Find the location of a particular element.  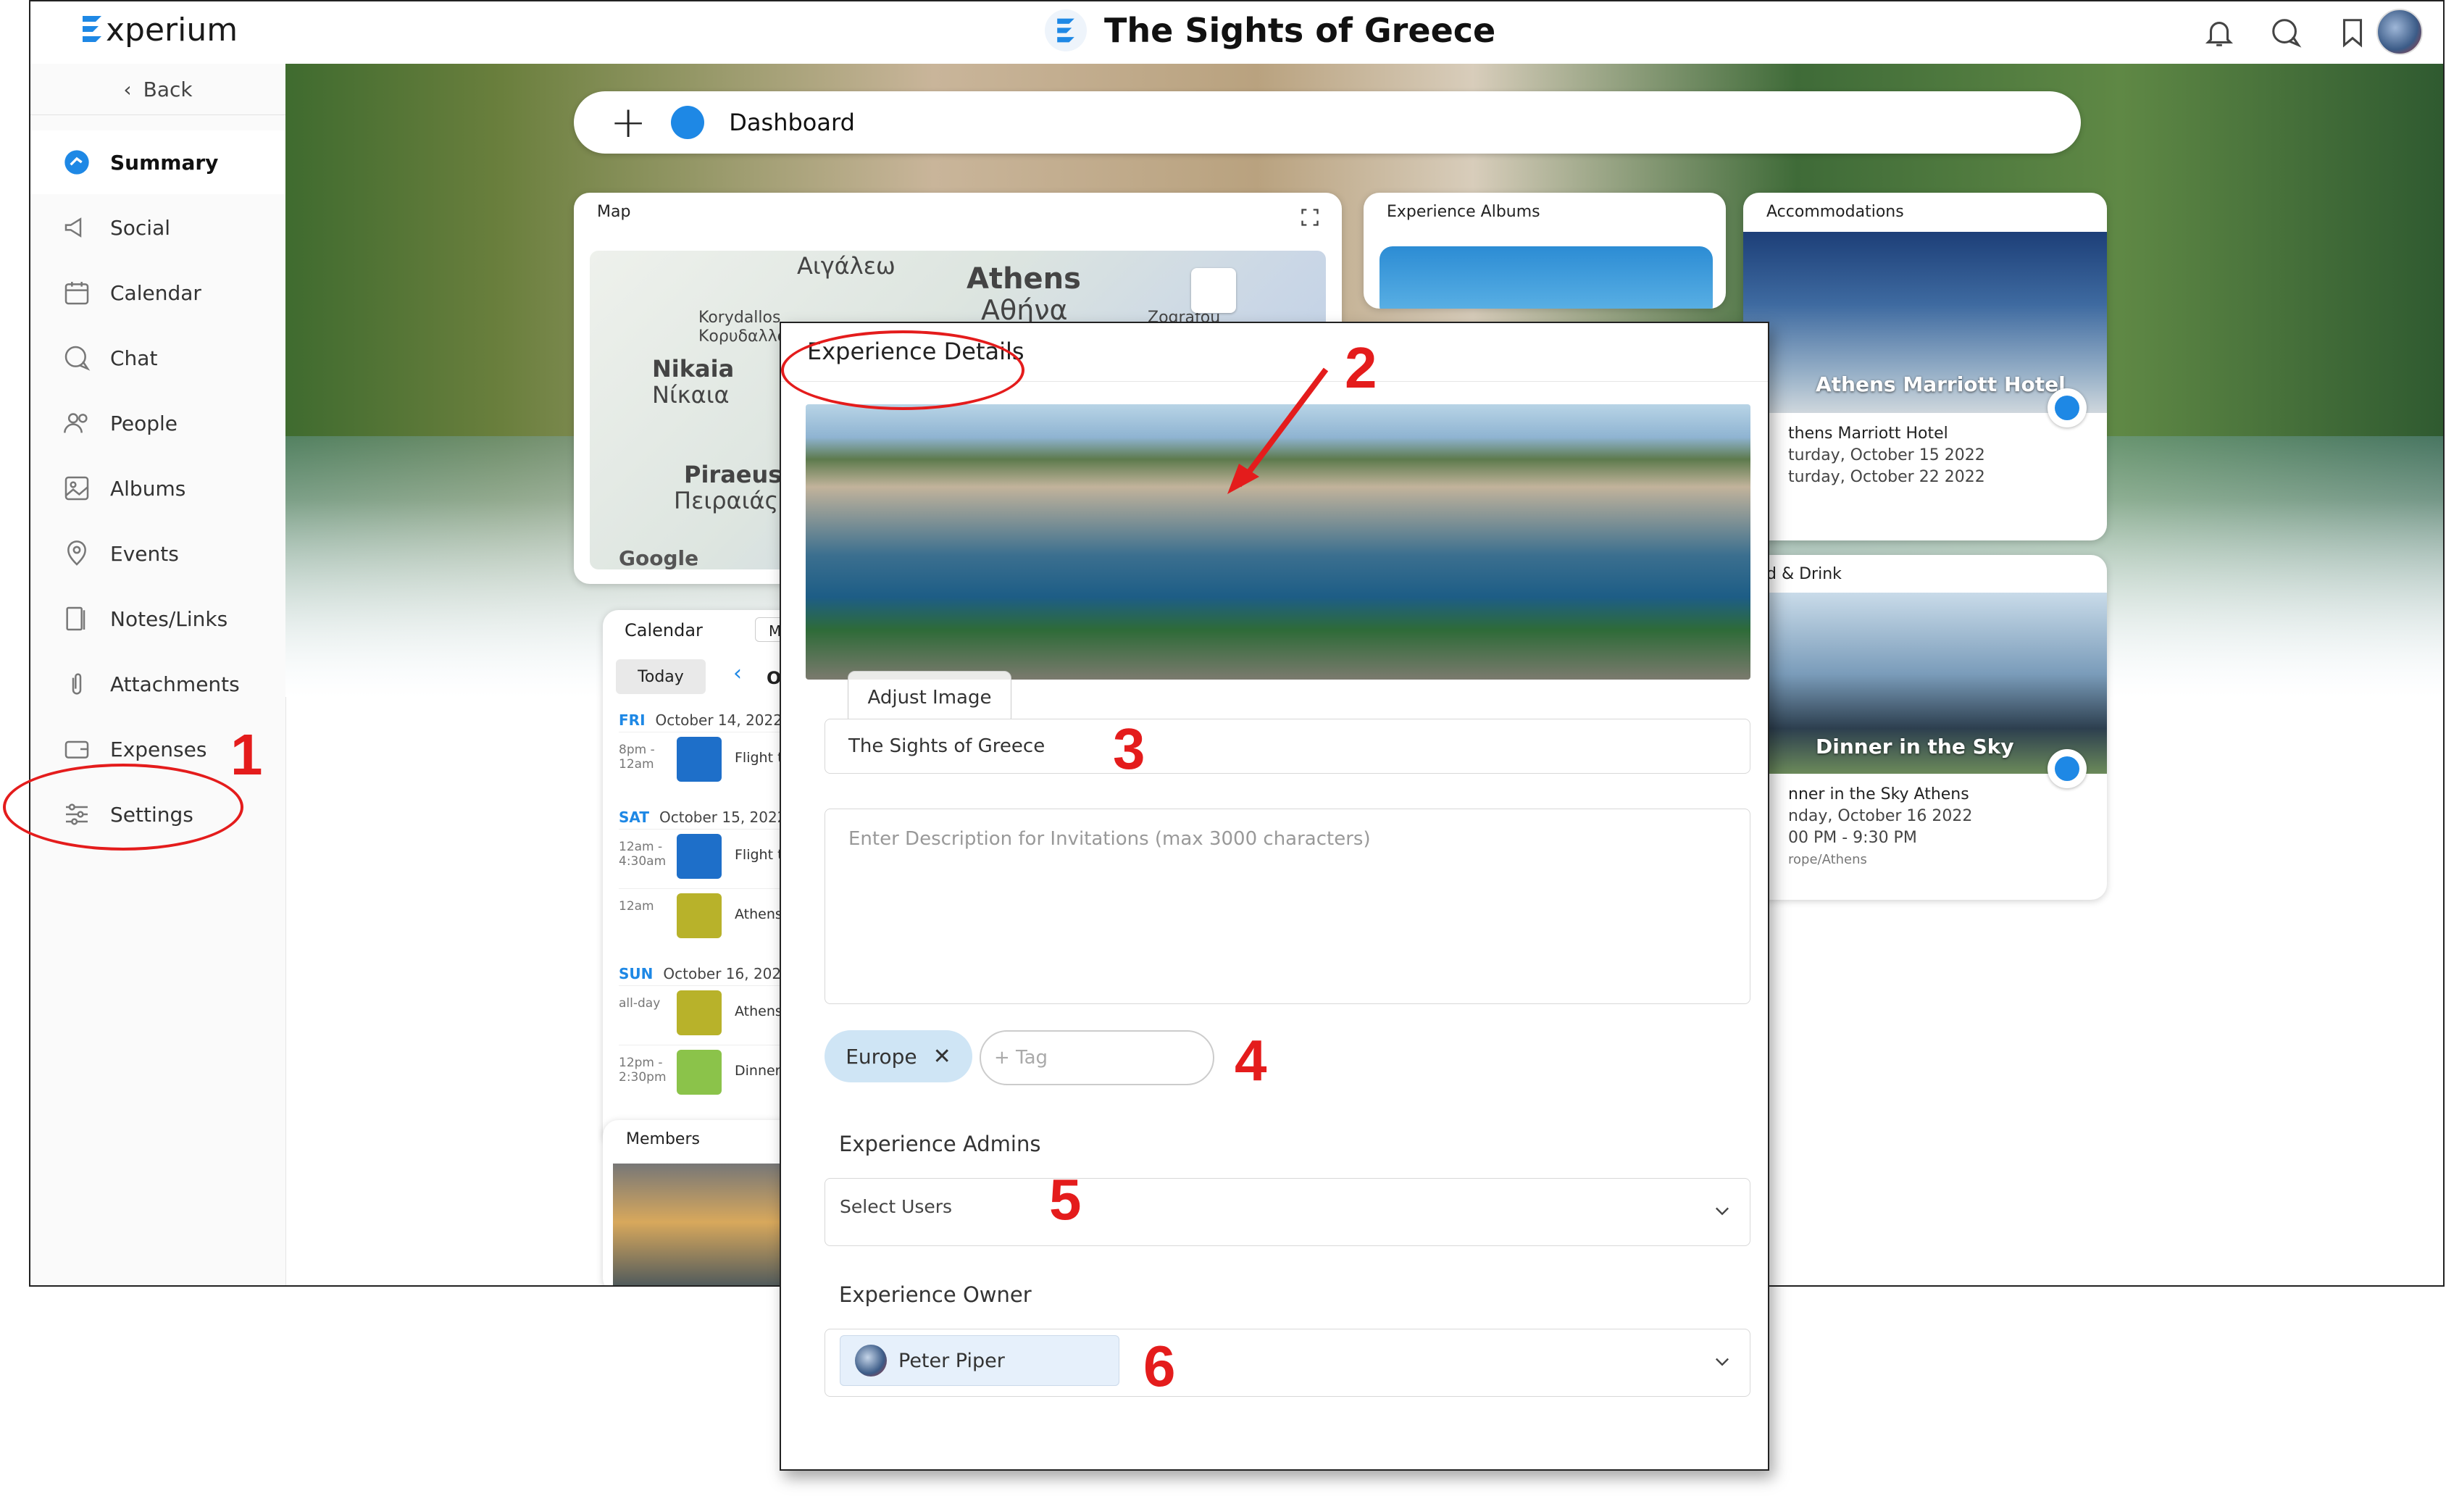

map-fullscreen-button is located at coordinates (1214, 290).